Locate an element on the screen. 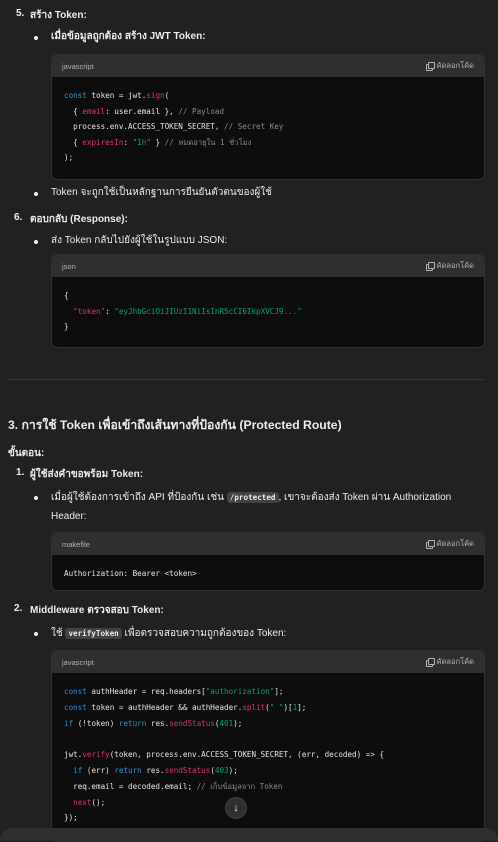 Image resolution: width=498 pixels, height=842 pixels. step-number: 6. is located at coordinates (18, 217).